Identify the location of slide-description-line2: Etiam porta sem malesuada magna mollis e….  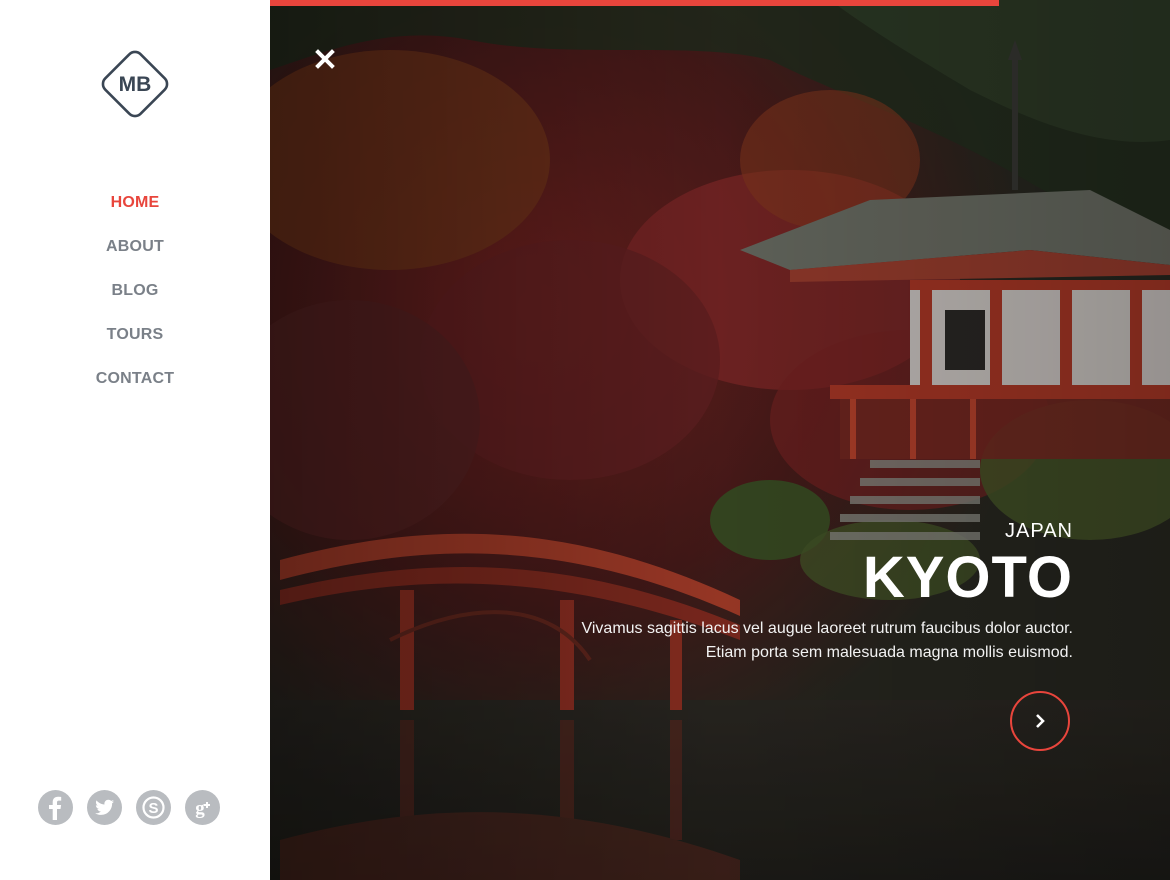
(889, 652).